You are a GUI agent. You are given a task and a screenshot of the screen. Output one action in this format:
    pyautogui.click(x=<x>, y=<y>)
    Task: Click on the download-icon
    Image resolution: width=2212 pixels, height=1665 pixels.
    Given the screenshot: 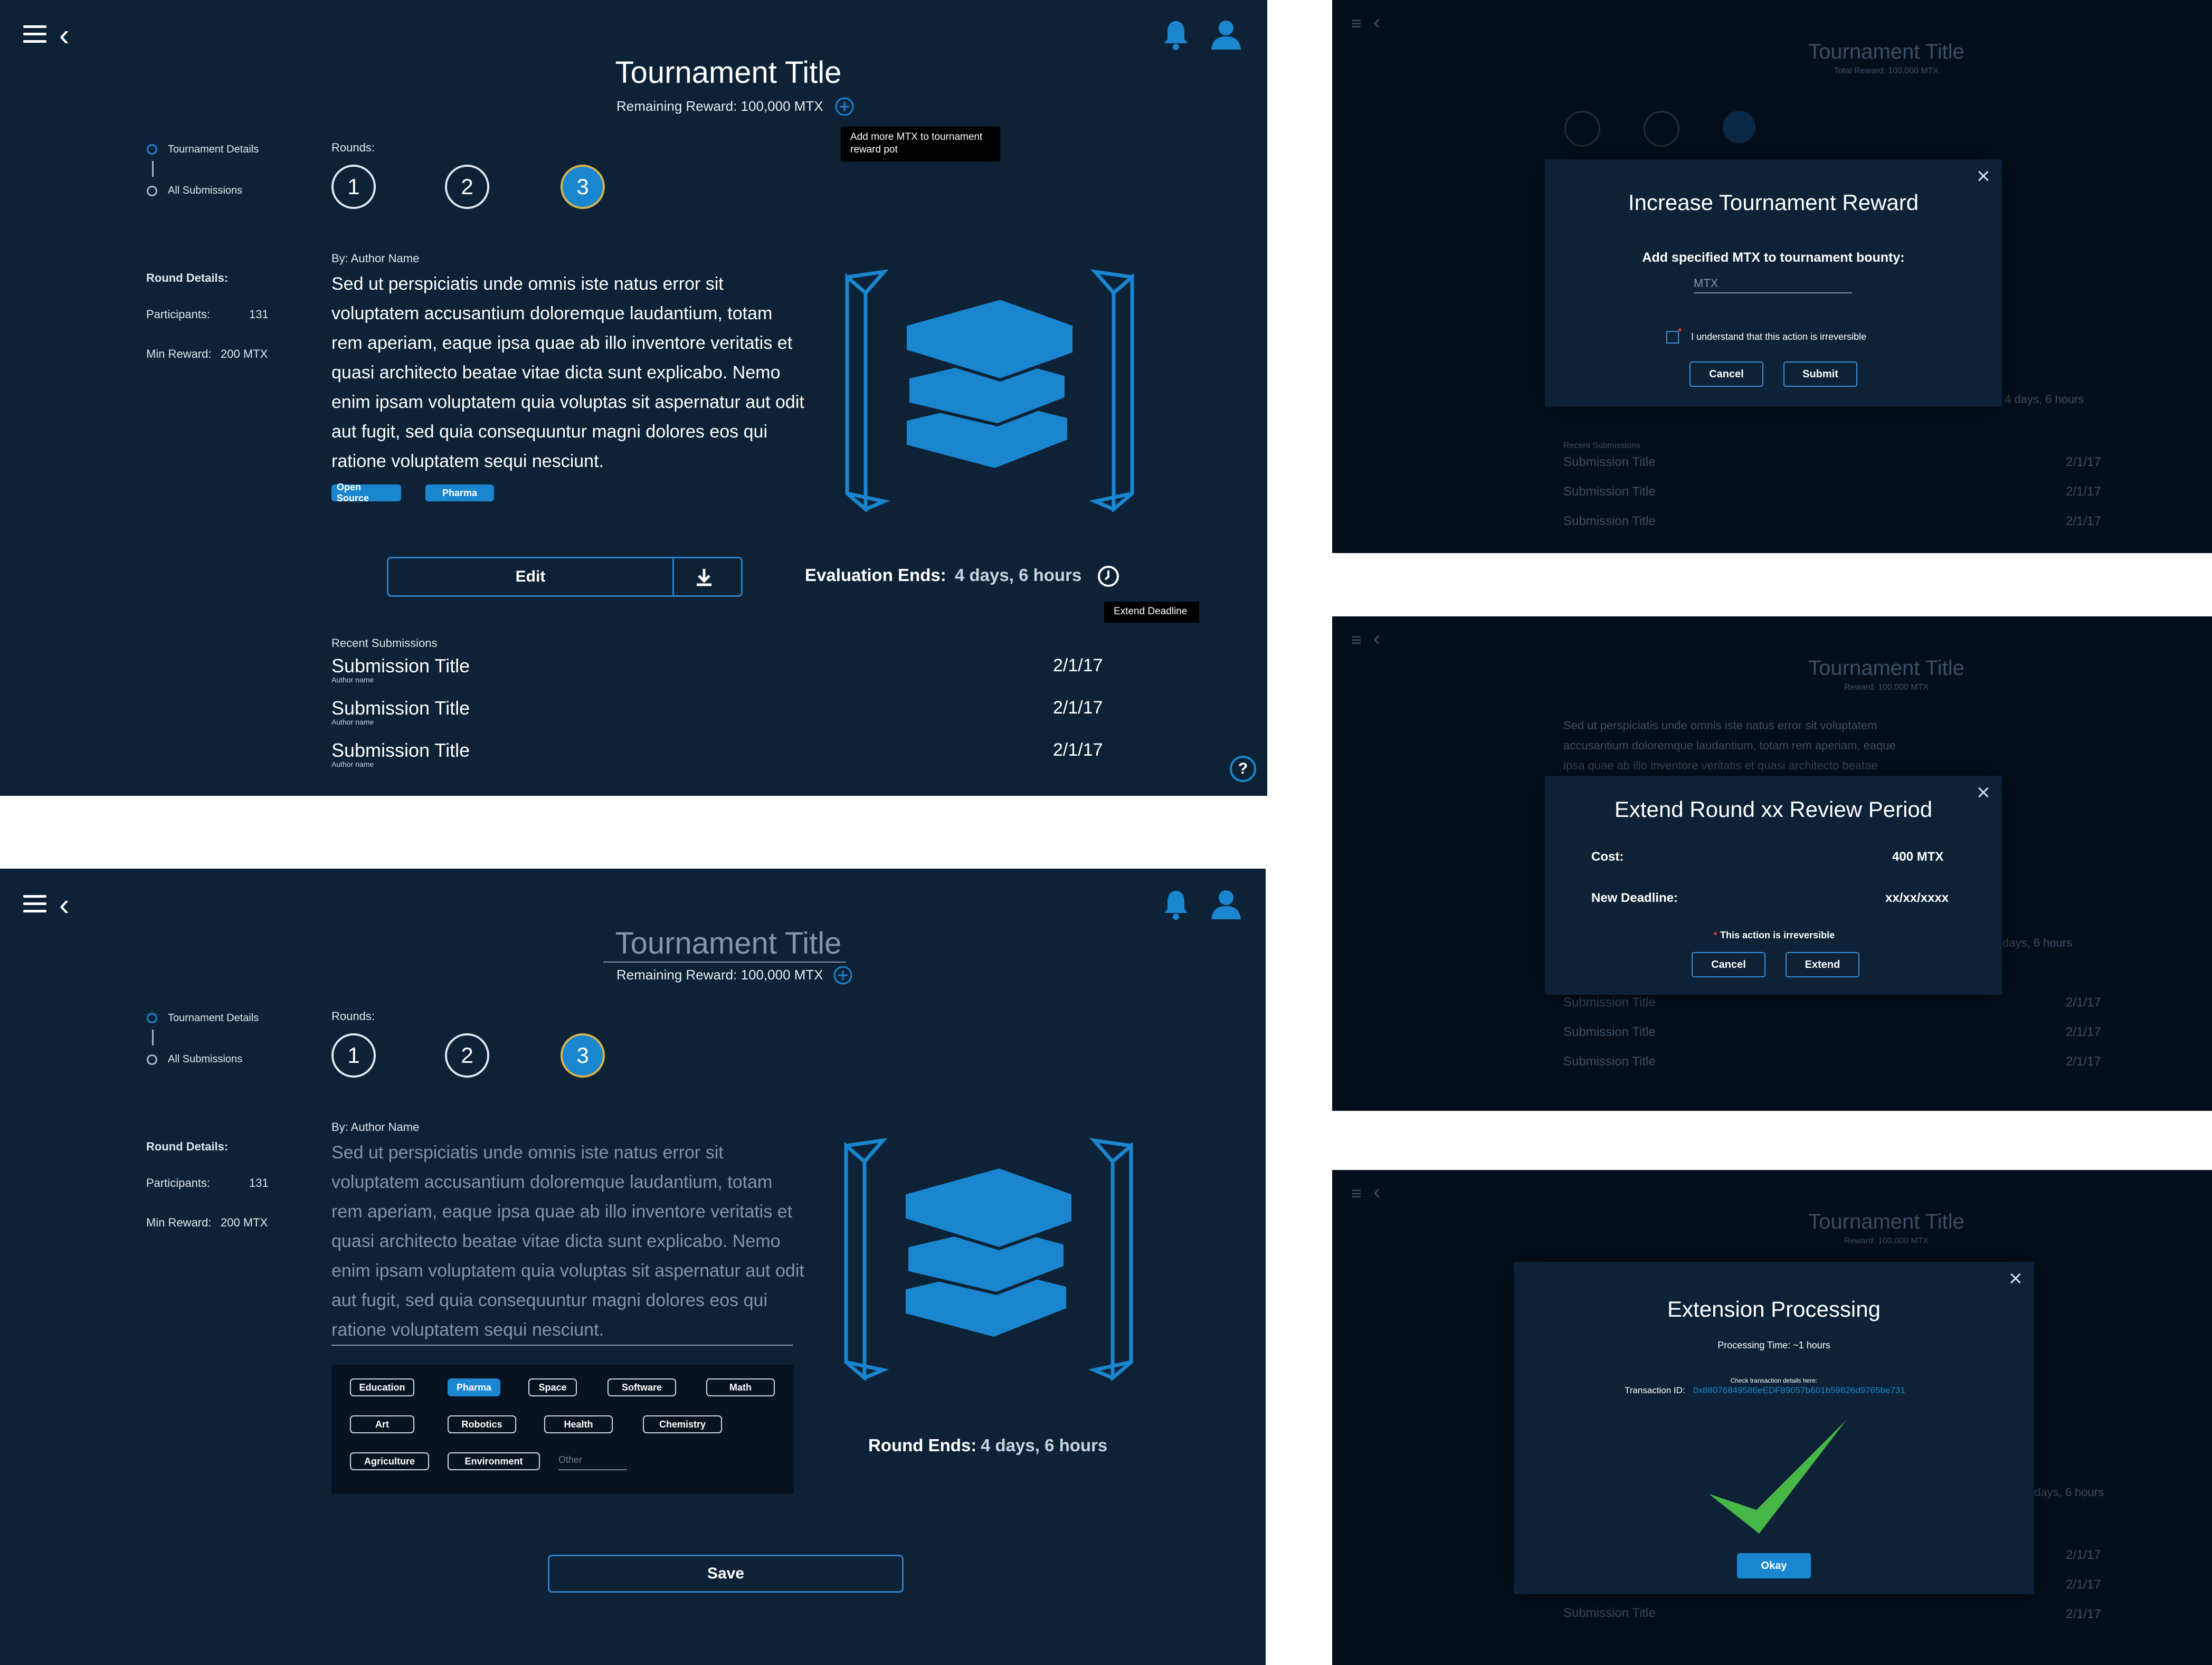 What is the action you would take?
    pyautogui.click(x=704, y=577)
    